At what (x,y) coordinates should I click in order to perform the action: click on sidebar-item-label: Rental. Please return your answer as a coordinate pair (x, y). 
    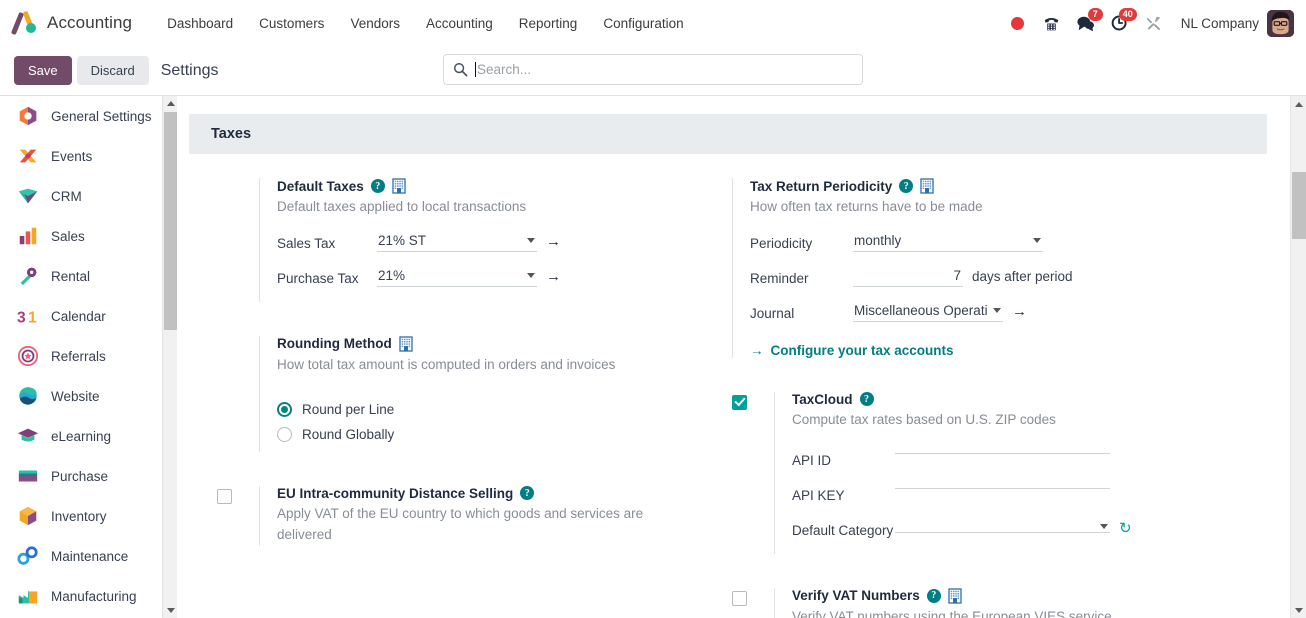
    Looking at the image, I should click on (71, 276).